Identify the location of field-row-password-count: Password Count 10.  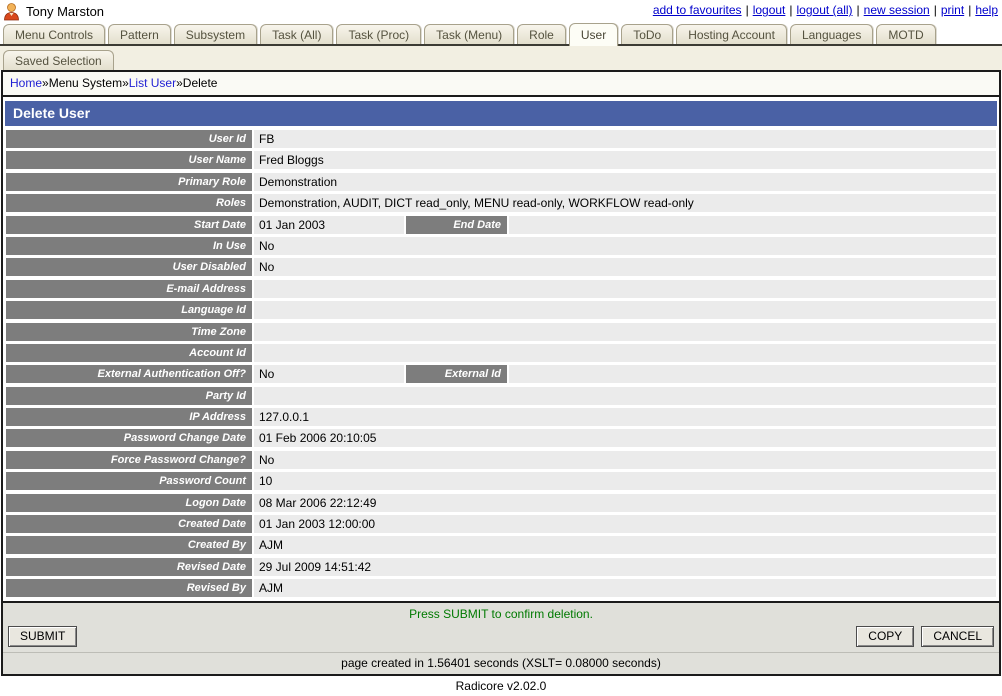
(501, 481).